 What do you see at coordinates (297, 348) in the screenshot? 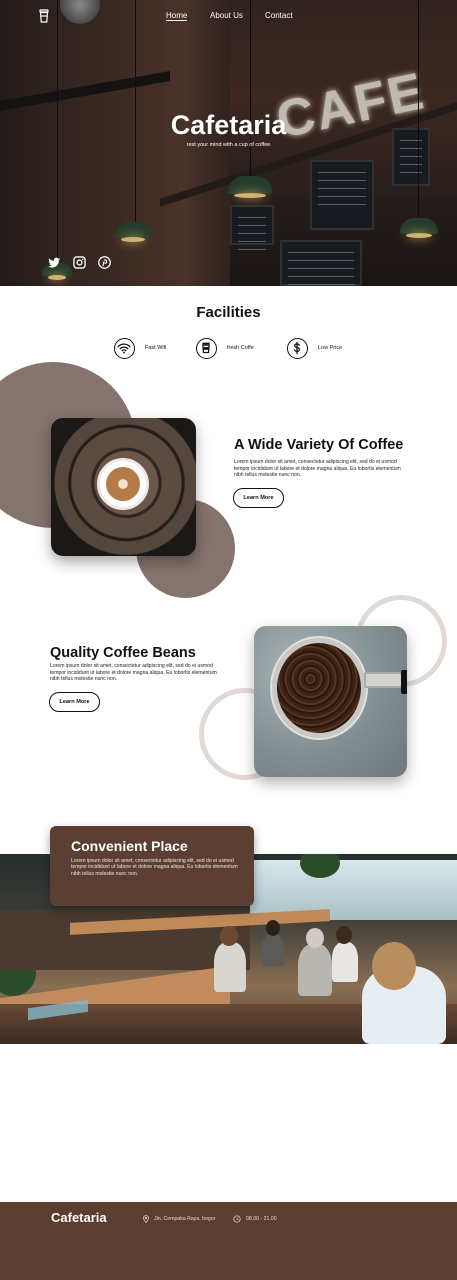
I see `dollar-icon` at bounding box center [297, 348].